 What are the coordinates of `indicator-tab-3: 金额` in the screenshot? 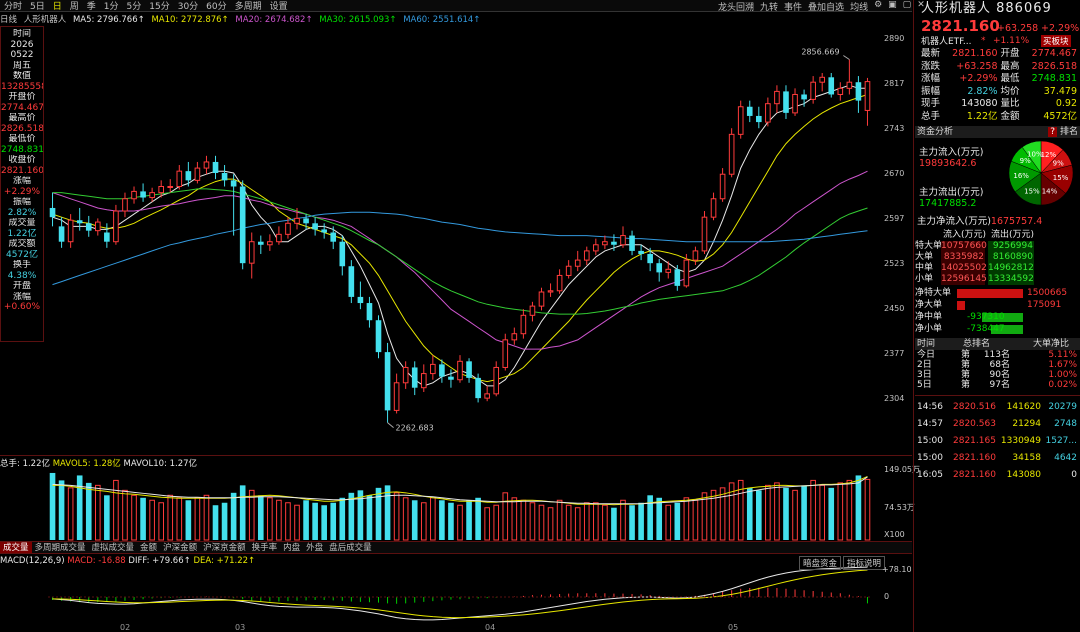 It's located at (148, 547).